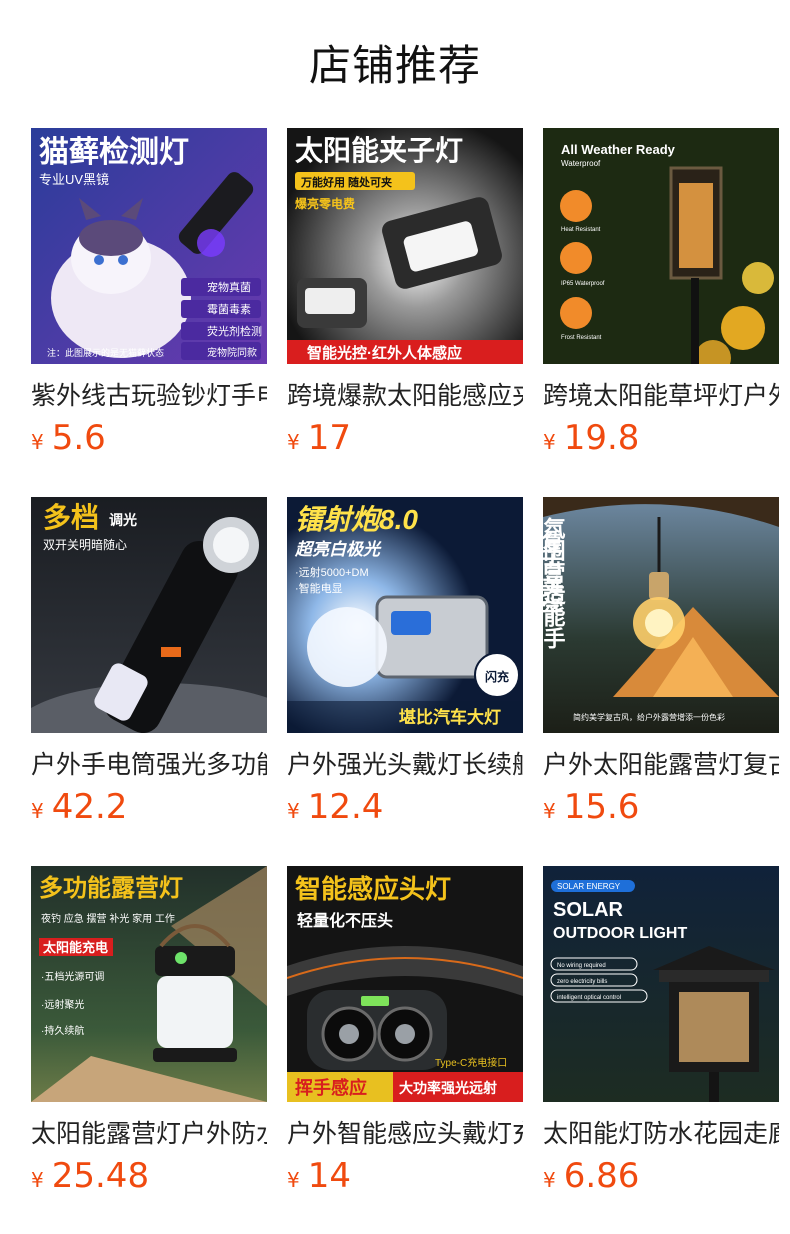 This screenshot has width=790, height=1234. What do you see at coordinates (661, 615) in the screenshot?
I see `product-image: 复古美学 氛围营造能手 简约美学复古风，给户外露营增添一份色彩` at bounding box center [661, 615].